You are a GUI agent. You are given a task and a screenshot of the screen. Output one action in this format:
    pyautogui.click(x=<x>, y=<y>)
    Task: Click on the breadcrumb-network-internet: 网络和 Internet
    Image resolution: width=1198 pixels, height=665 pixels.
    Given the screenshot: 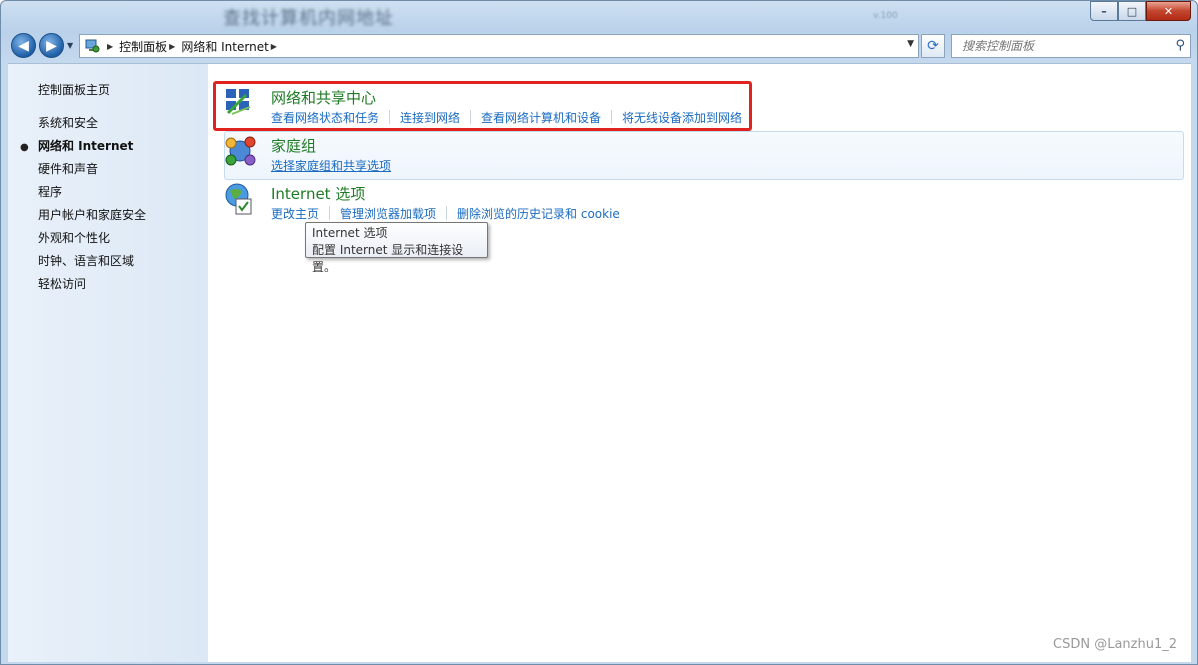 What is the action you would take?
    pyautogui.click(x=224, y=46)
    